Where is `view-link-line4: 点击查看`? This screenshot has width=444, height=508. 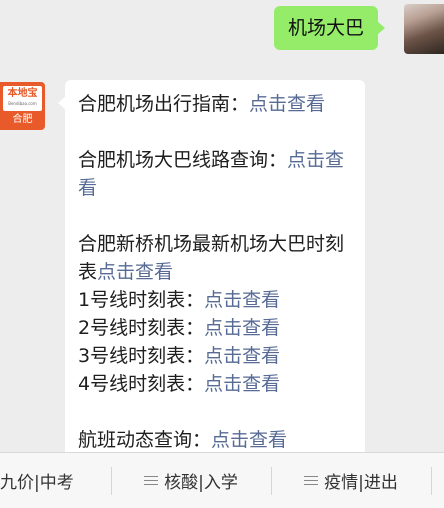 view-link-line4: 点击查看 is located at coordinates (242, 384).